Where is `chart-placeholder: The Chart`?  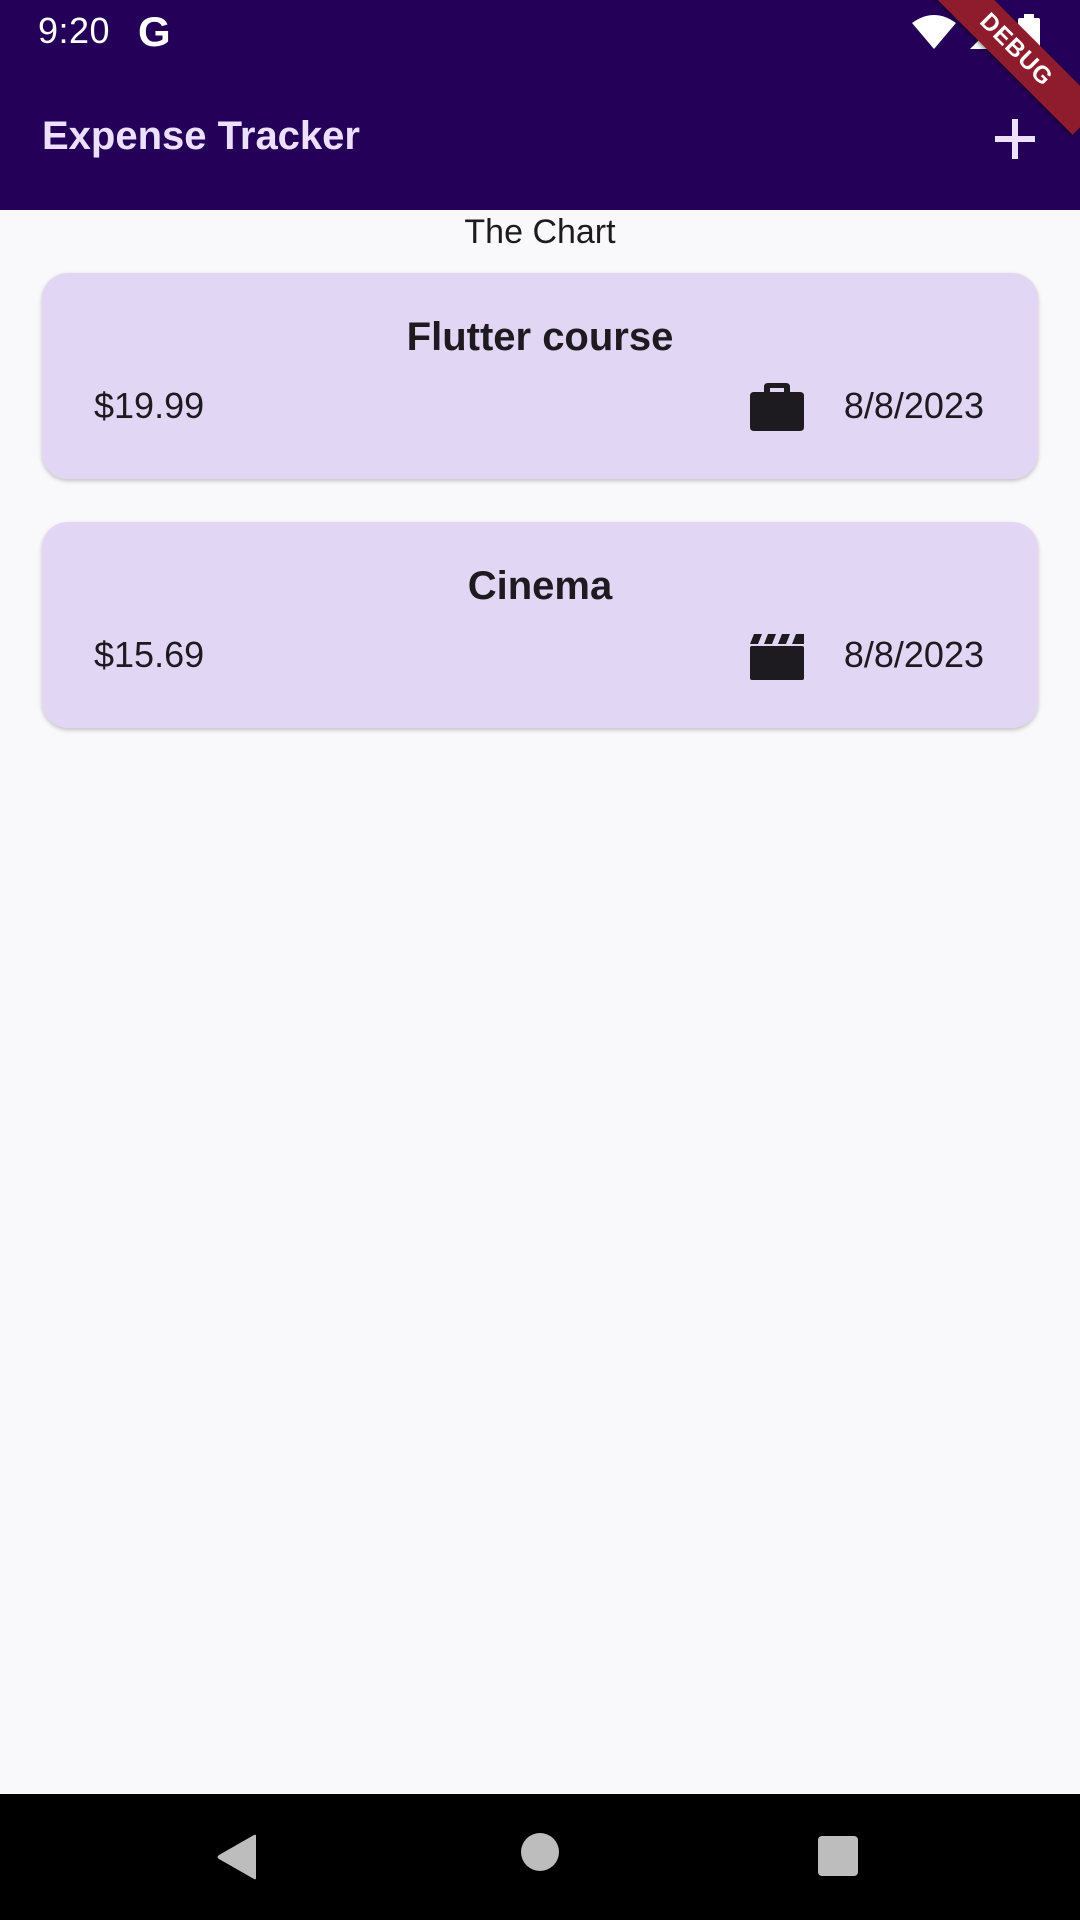 chart-placeholder: The Chart is located at coordinates (540, 232).